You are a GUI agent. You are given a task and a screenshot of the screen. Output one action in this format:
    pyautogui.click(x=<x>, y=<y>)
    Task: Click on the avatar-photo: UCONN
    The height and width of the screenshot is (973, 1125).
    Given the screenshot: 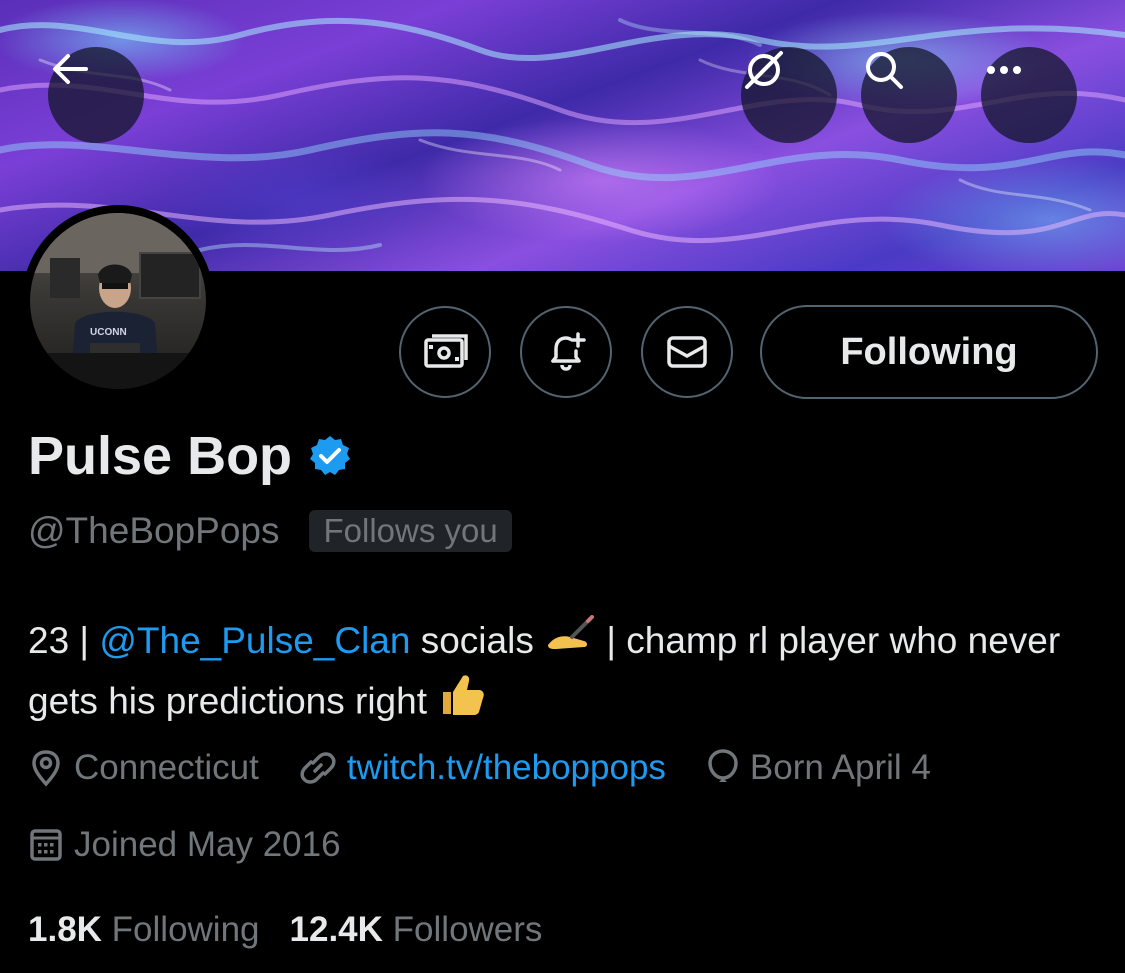 What is the action you would take?
    pyautogui.click(x=118, y=301)
    